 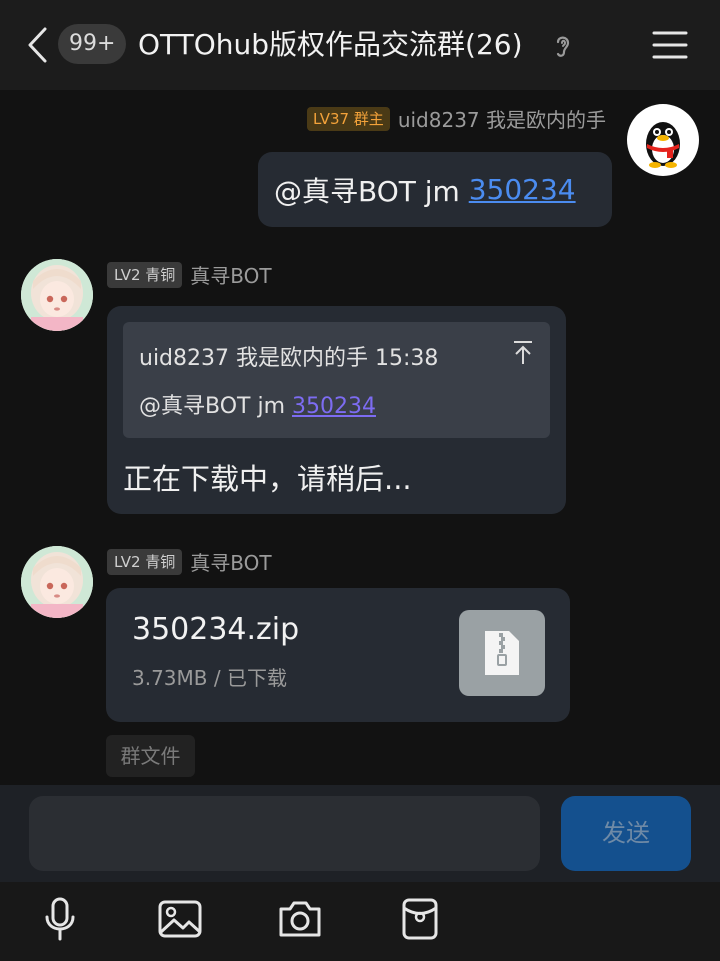 What do you see at coordinates (92, 44) in the screenshot?
I see `unread-count-badge: 99+` at bounding box center [92, 44].